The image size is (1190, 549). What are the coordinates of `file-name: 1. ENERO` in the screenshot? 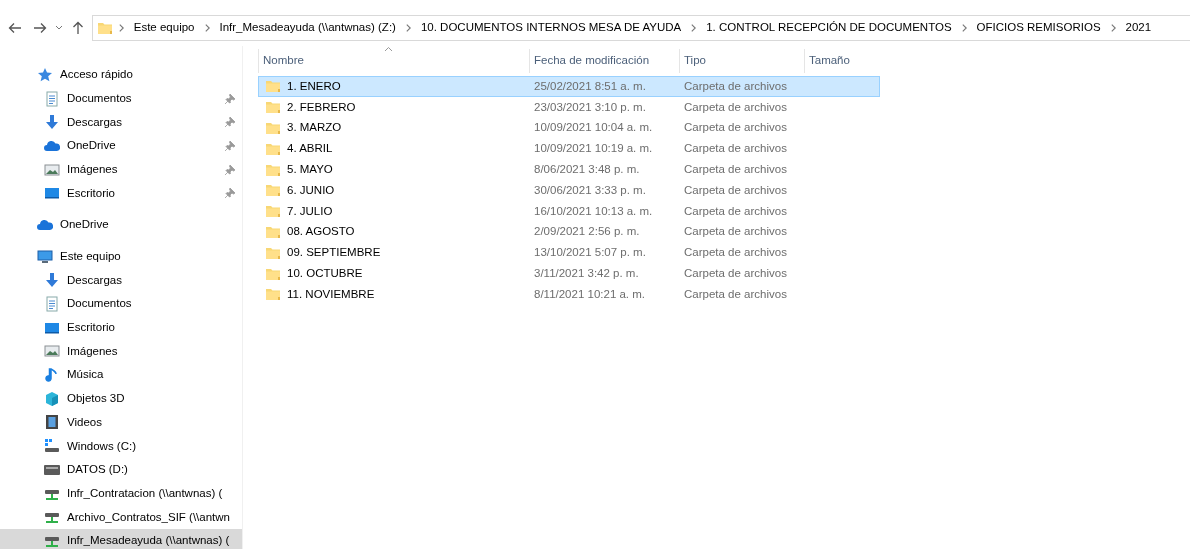 It's located at (314, 86).